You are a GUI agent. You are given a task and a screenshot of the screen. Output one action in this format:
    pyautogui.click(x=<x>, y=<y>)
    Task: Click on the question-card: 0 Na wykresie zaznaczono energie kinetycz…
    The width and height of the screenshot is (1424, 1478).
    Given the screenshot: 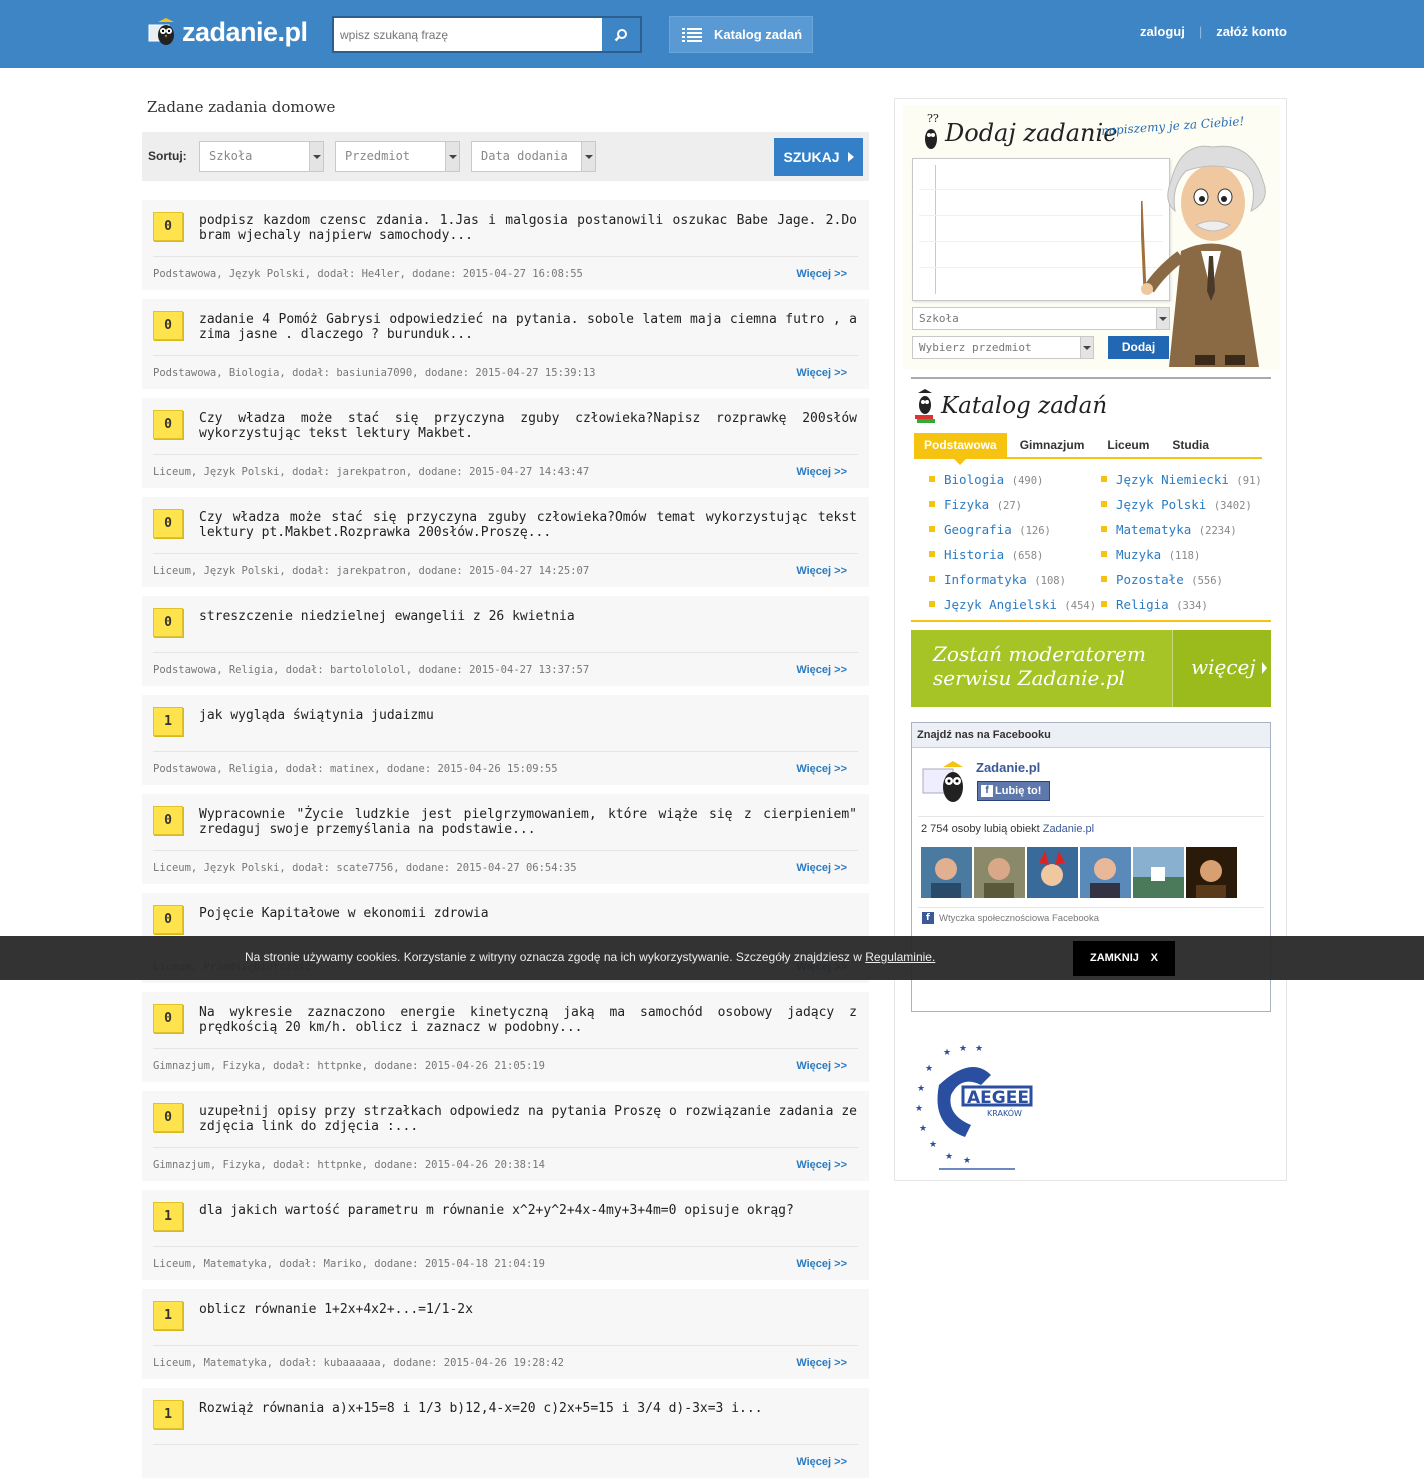 What is the action you would take?
    pyautogui.click(x=505, y=1037)
    